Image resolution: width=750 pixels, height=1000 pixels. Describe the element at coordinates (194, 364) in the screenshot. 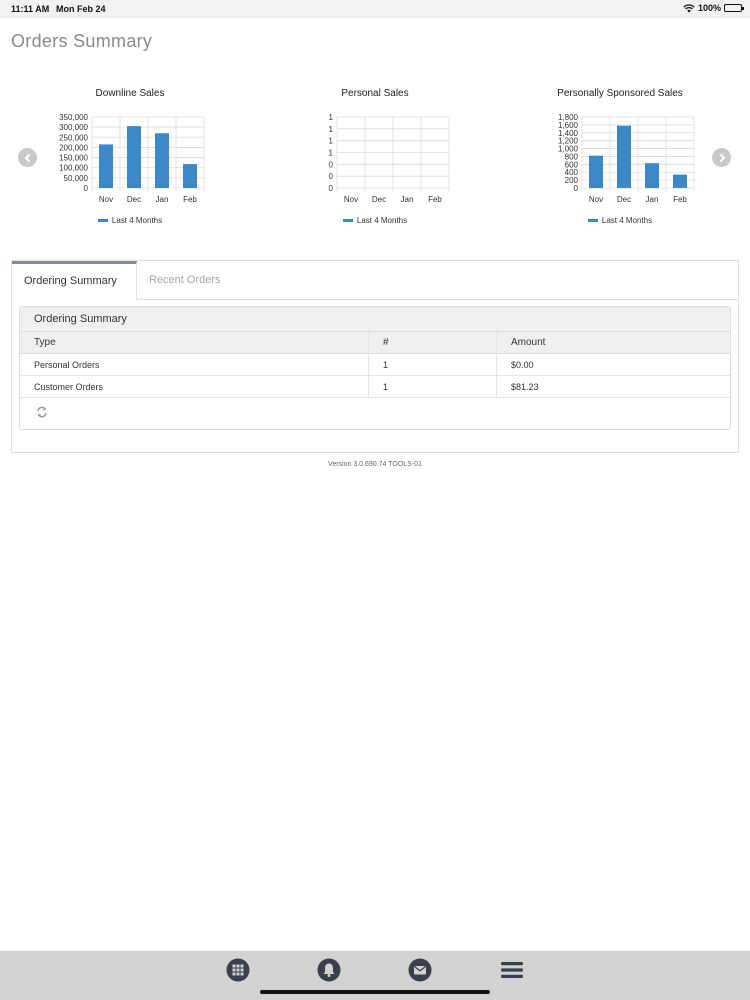

I see `personal-orders-link: Personal Orders` at that location.